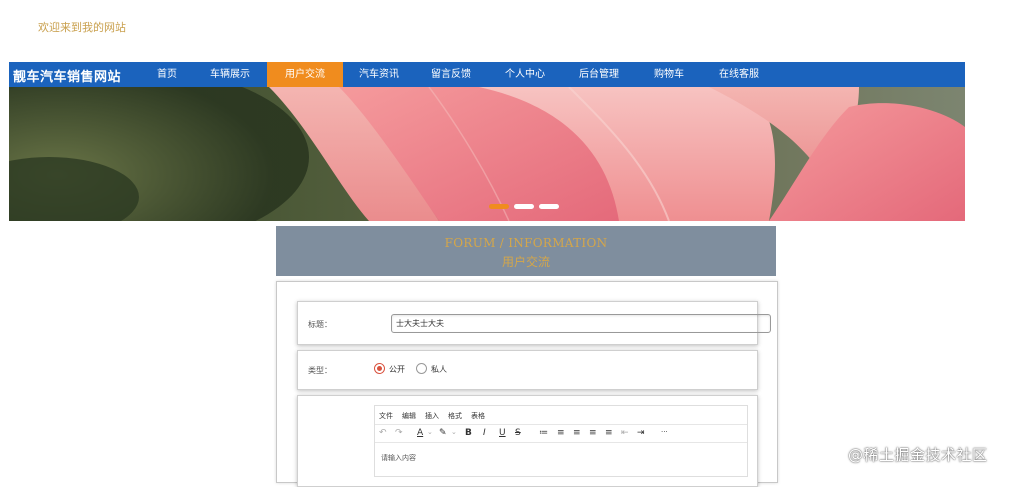 This screenshot has width=1014, height=487. Describe the element at coordinates (67, 75) in the screenshot. I see `site-brand: 靓车汽车销售网站` at that location.